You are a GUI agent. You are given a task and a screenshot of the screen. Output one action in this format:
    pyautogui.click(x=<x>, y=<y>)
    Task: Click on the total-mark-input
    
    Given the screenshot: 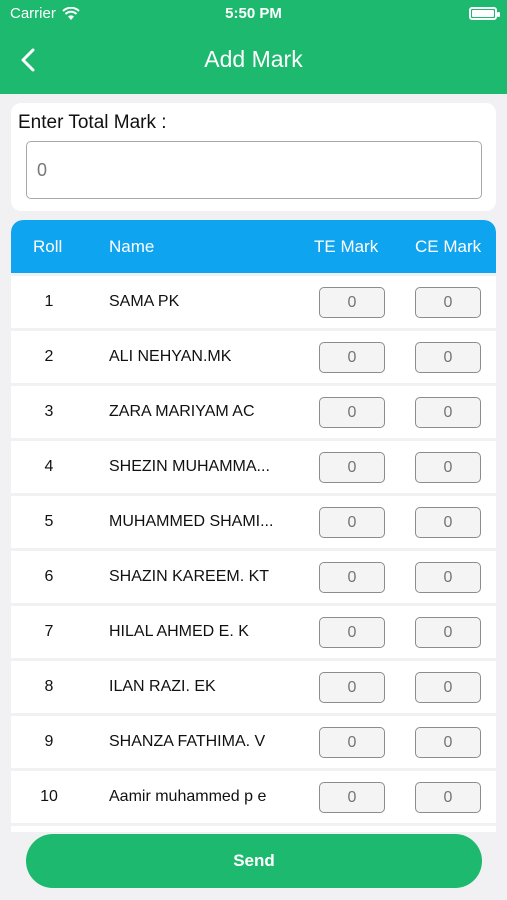 What is the action you would take?
    pyautogui.click(x=254, y=170)
    